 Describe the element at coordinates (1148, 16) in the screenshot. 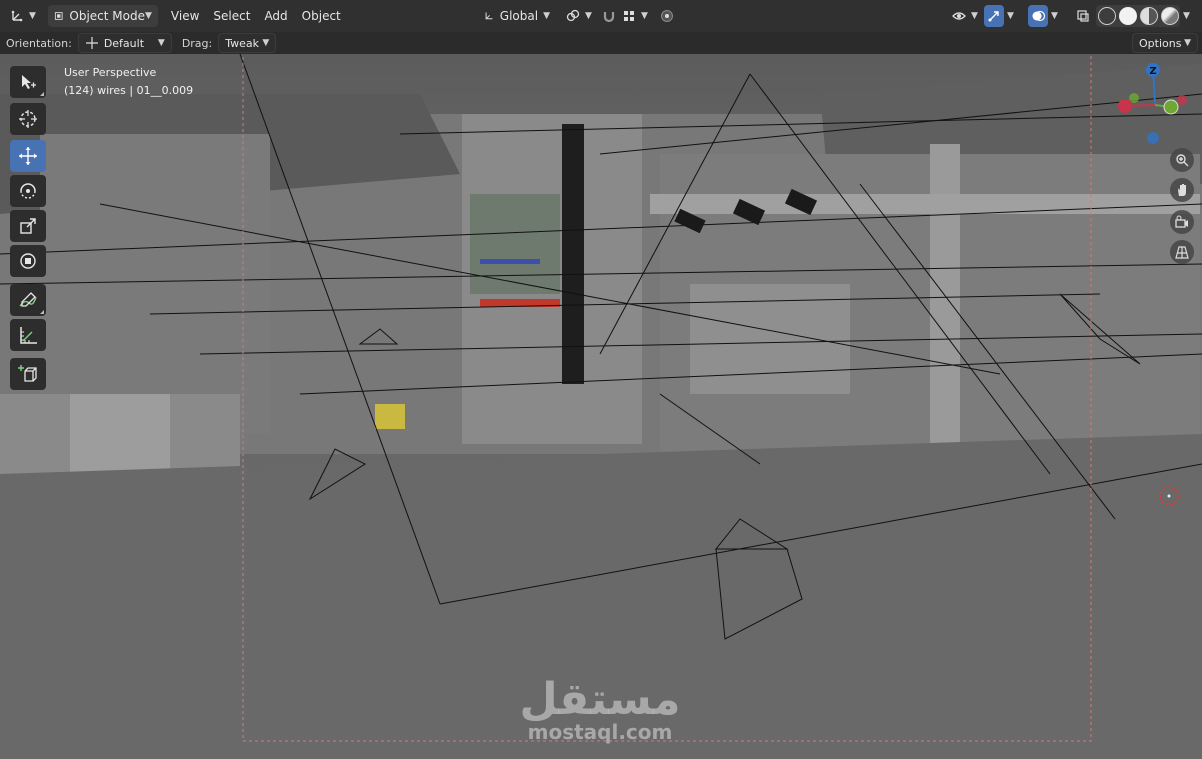

I see `material-shading-icon` at that location.